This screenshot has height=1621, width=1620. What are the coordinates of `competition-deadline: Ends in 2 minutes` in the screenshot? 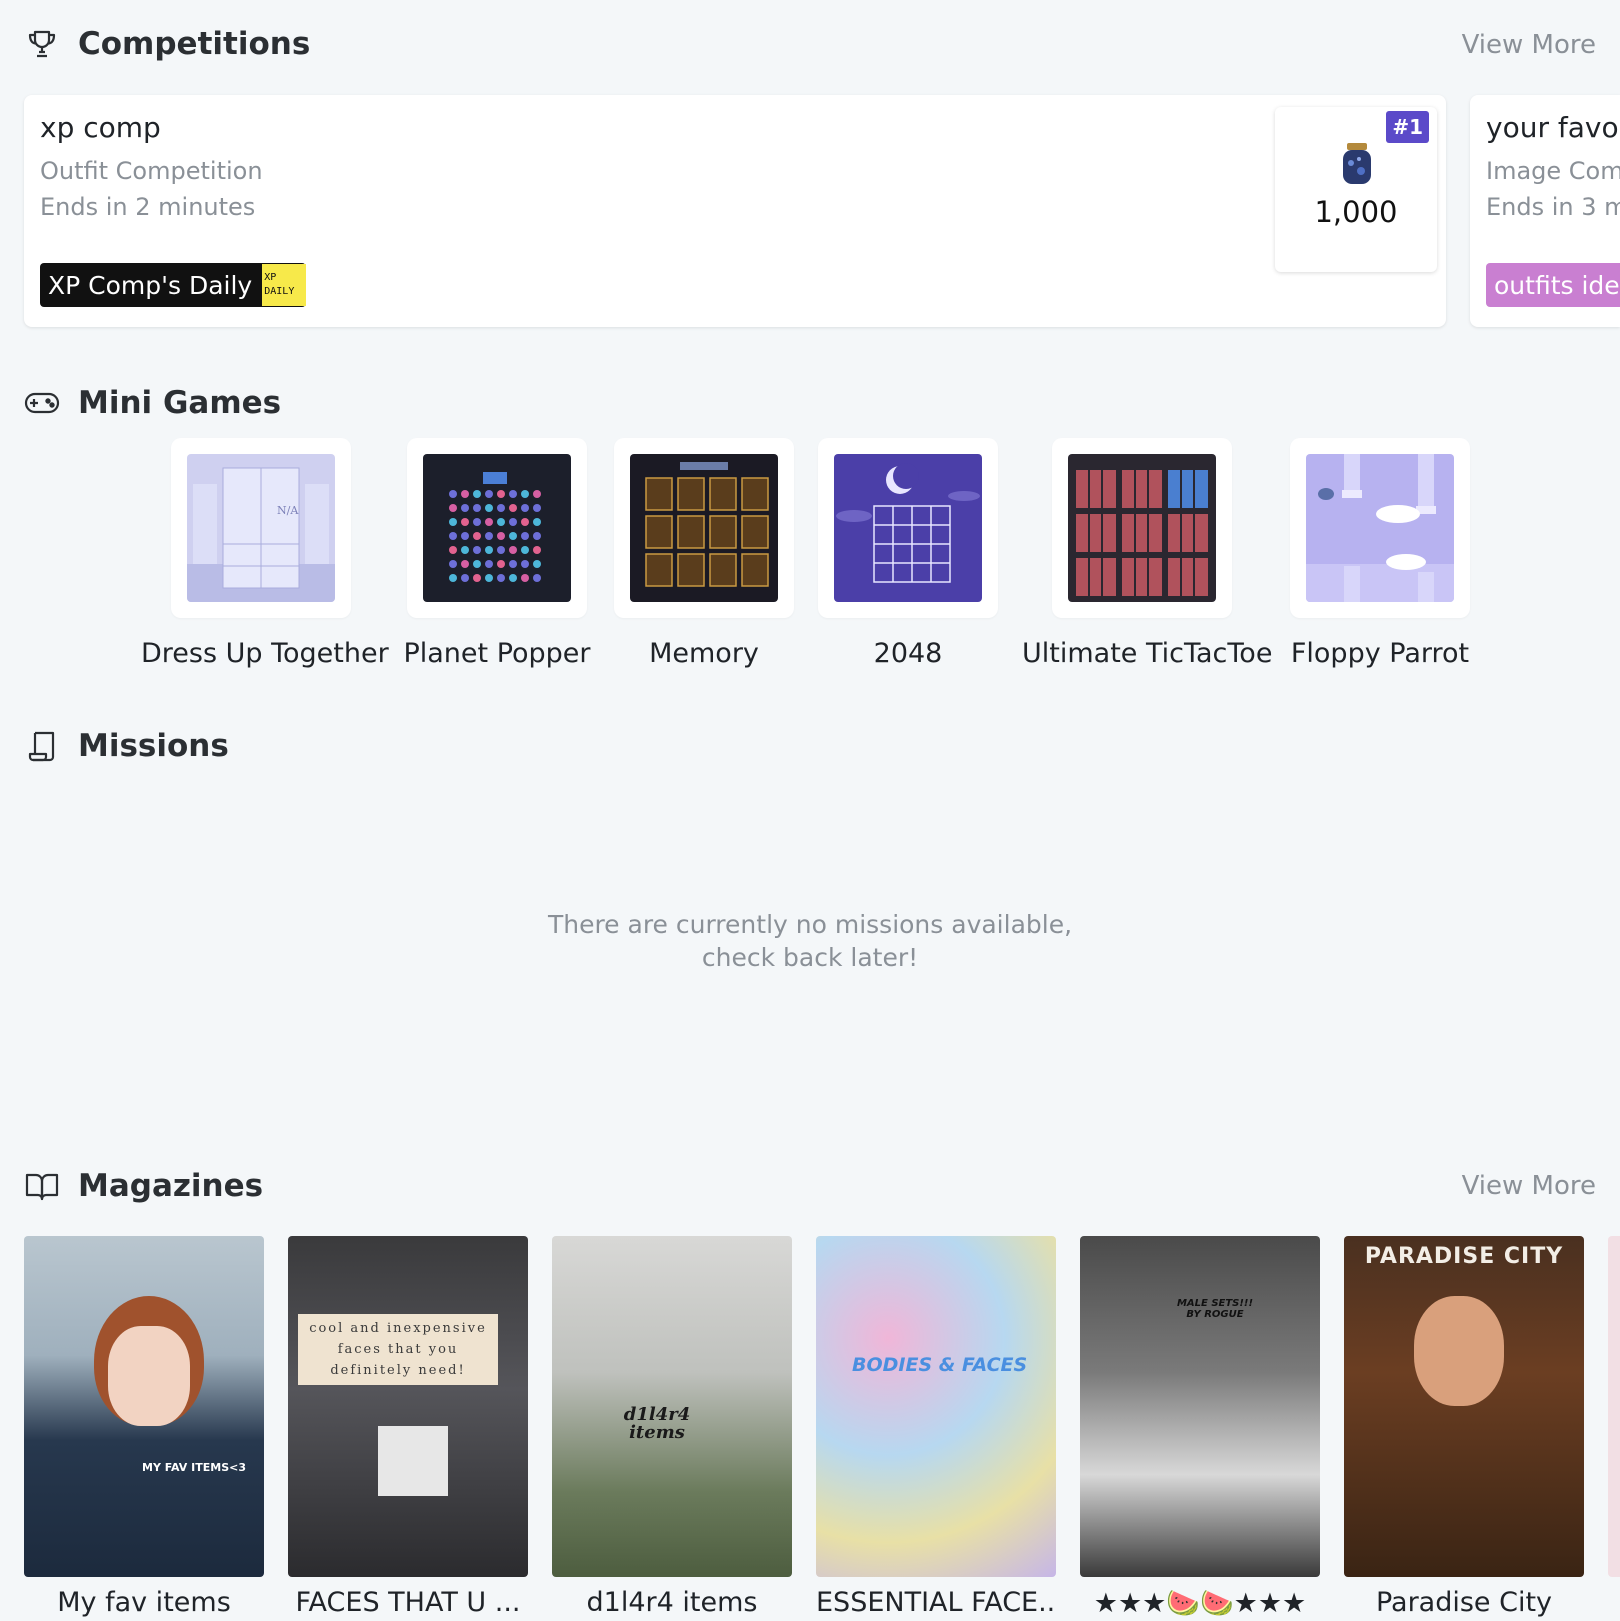 It's located at (148, 207).